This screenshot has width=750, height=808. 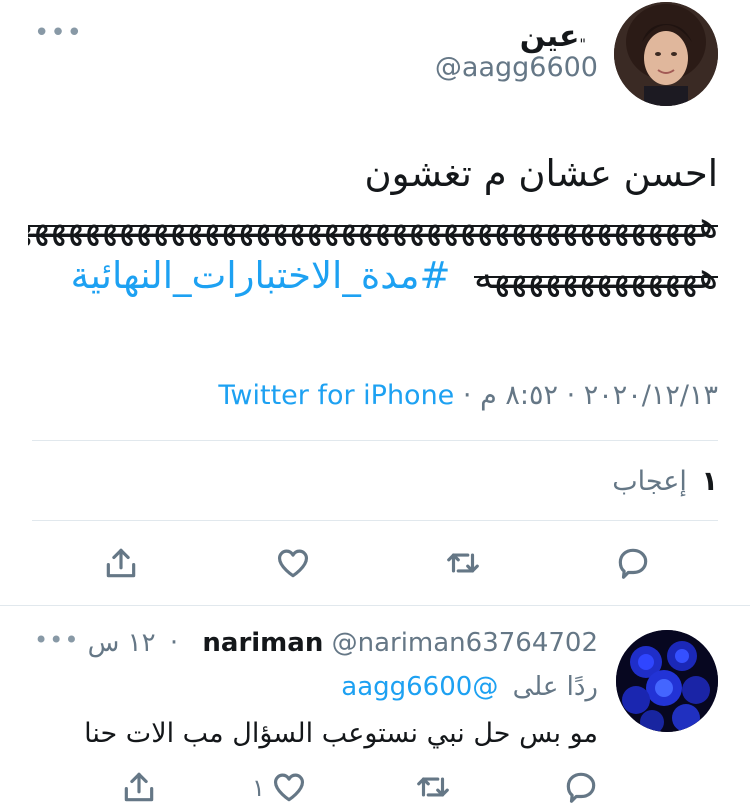 I want to click on reply-header: nariman @nariman63764702 · ١٢ س, so click(x=343, y=643).